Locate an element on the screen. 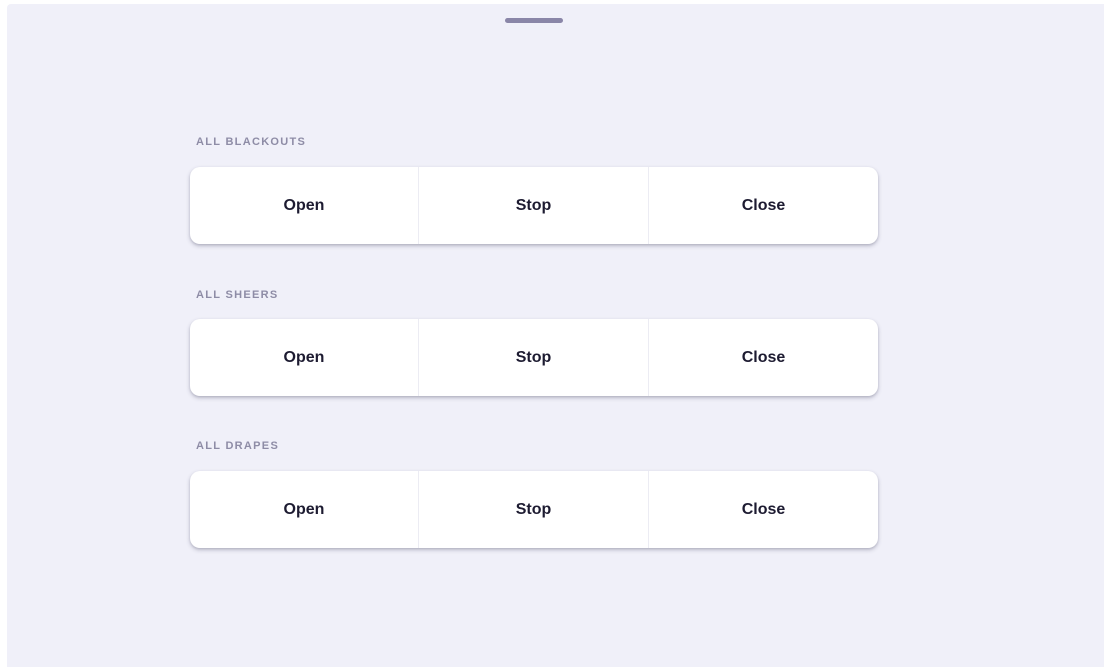  blackouts-button-row: Open Stop Close is located at coordinates (534, 205).